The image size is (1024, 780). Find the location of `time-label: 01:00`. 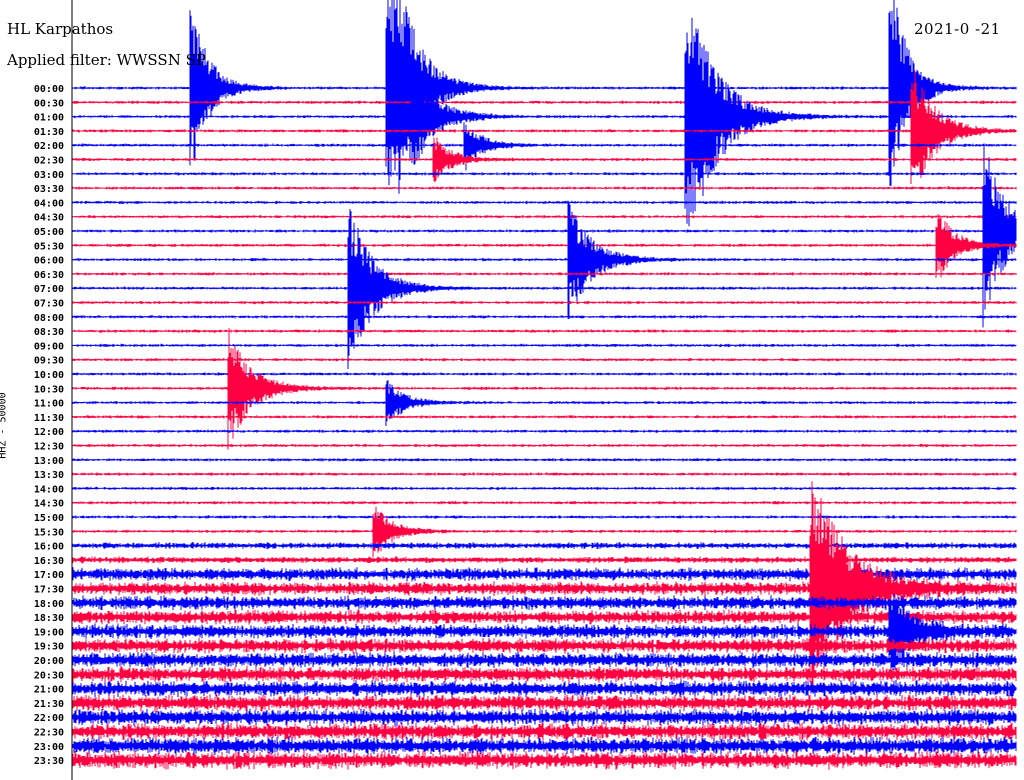

time-label: 01:00 is located at coordinates (49, 118).